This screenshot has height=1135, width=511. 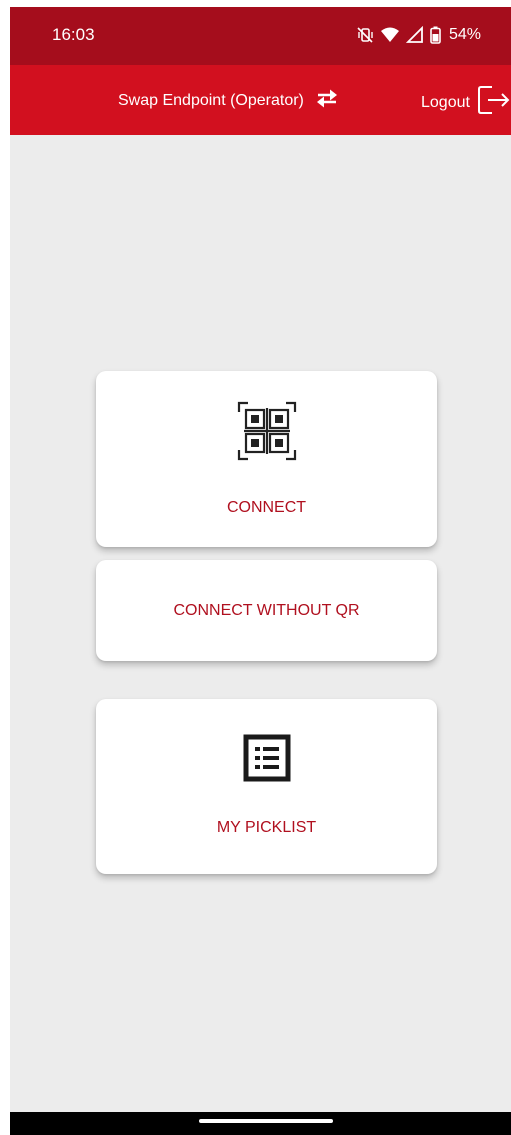 What do you see at coordinates (267, 760) in the screenshot?
I see `list-icon` at bounding box center [267, 760].